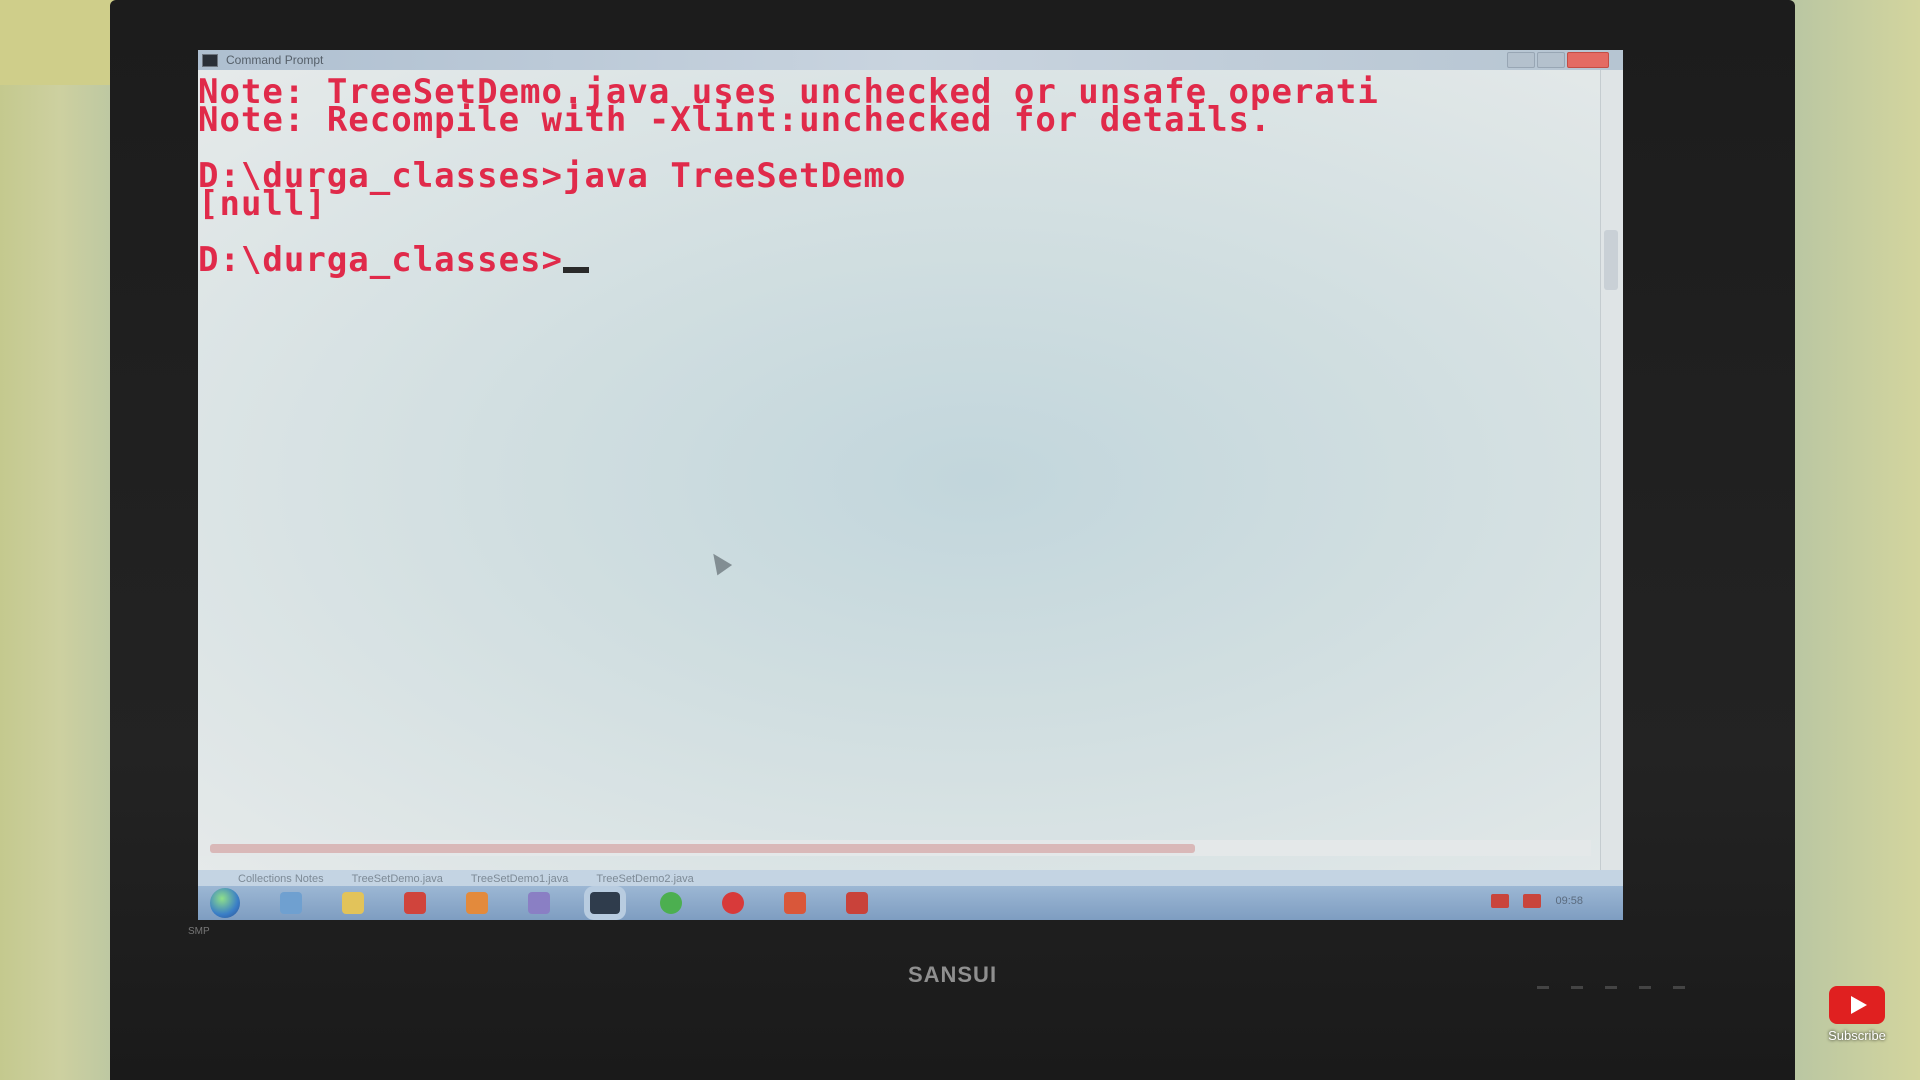  Describe the element at coordinates (539, 903) in the screenshot. I see `network-icon` at that location.